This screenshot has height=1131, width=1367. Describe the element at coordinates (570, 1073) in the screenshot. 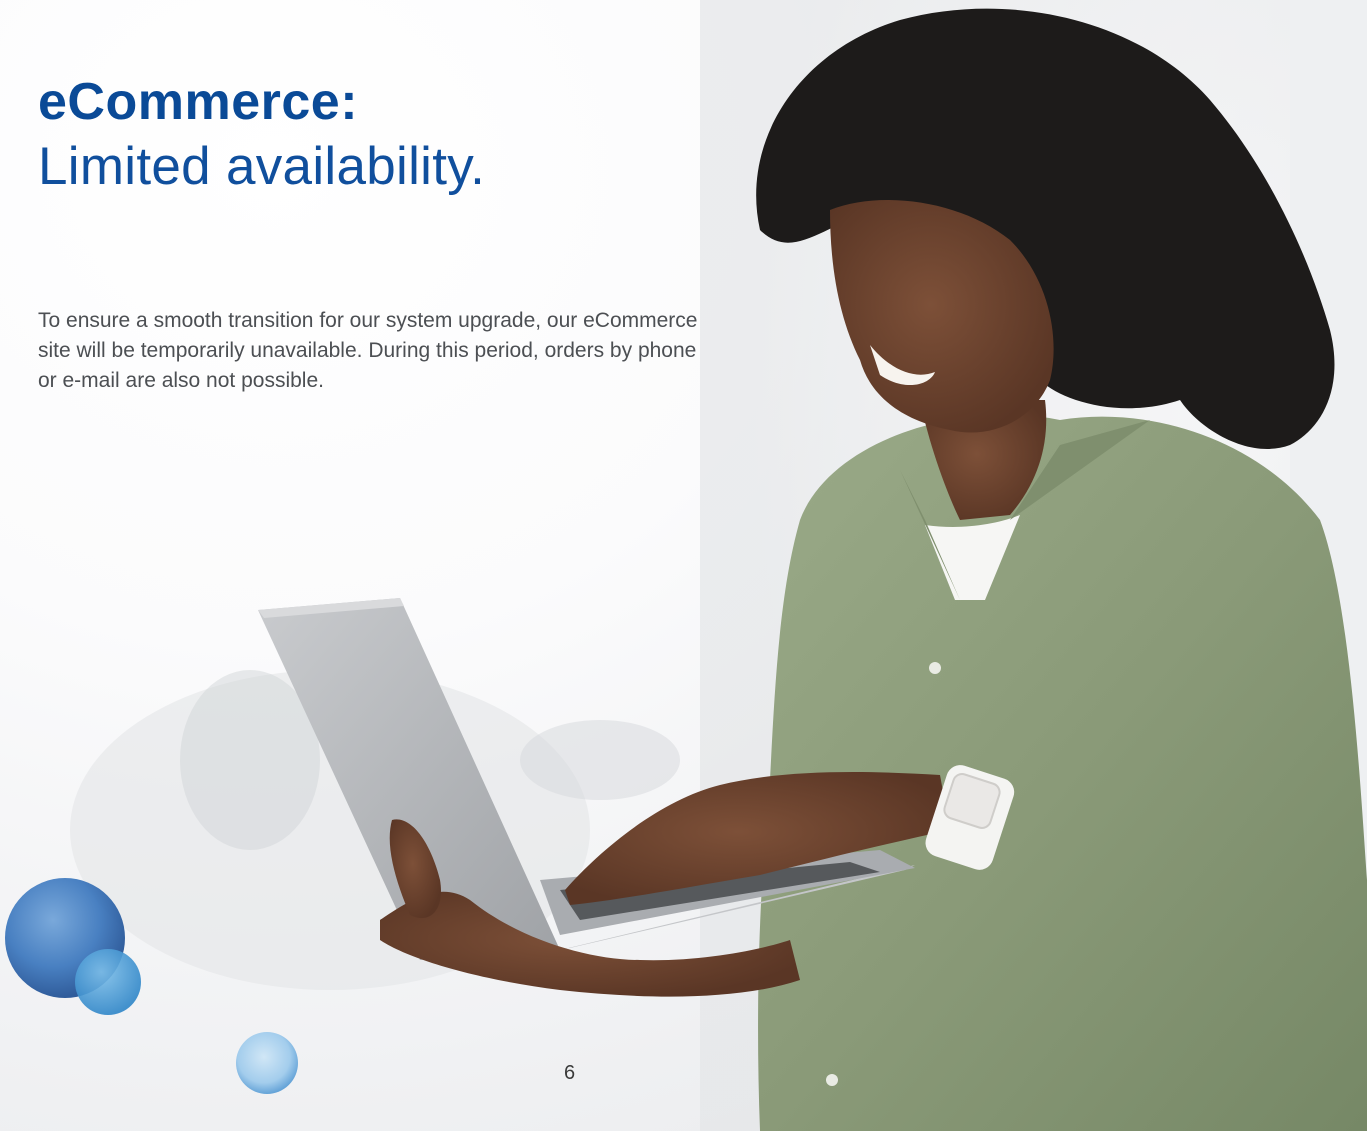

I see `page-number: 6` at that location.